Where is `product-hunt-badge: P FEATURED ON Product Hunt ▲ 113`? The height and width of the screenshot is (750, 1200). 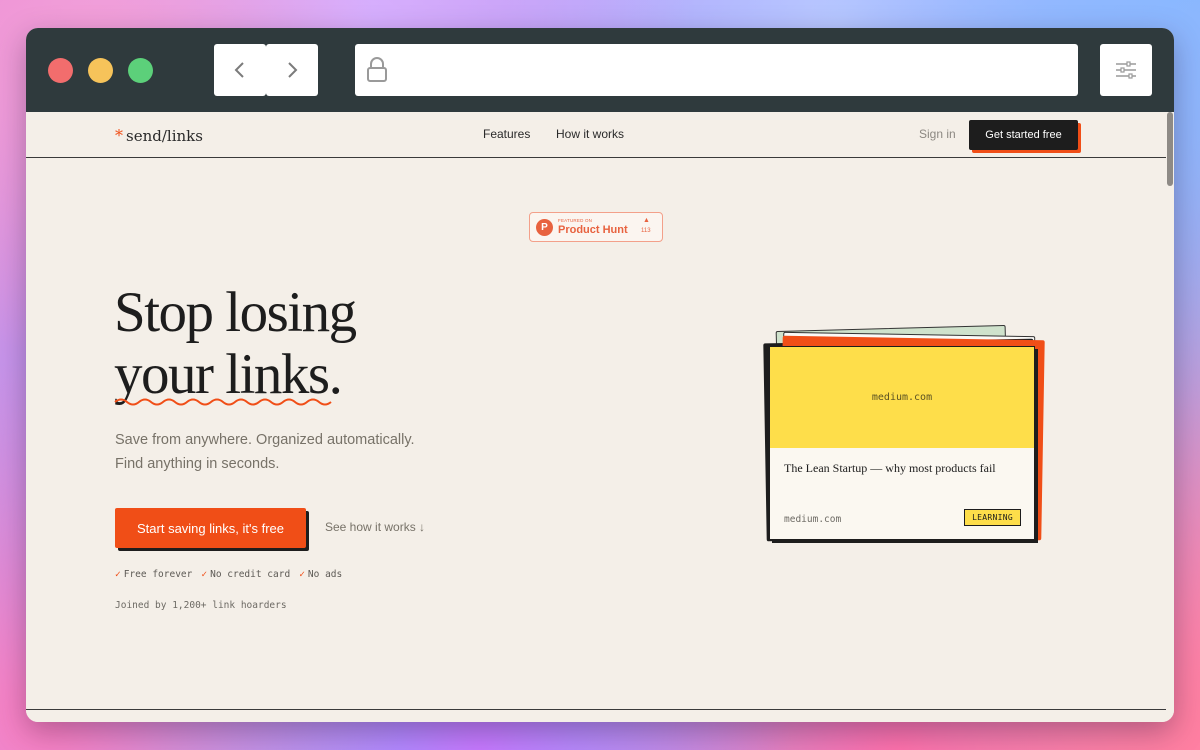
product-hunt-badge: P FEATURED ON Product Hunt ▲ 113 is located at coordinates (596, 227).